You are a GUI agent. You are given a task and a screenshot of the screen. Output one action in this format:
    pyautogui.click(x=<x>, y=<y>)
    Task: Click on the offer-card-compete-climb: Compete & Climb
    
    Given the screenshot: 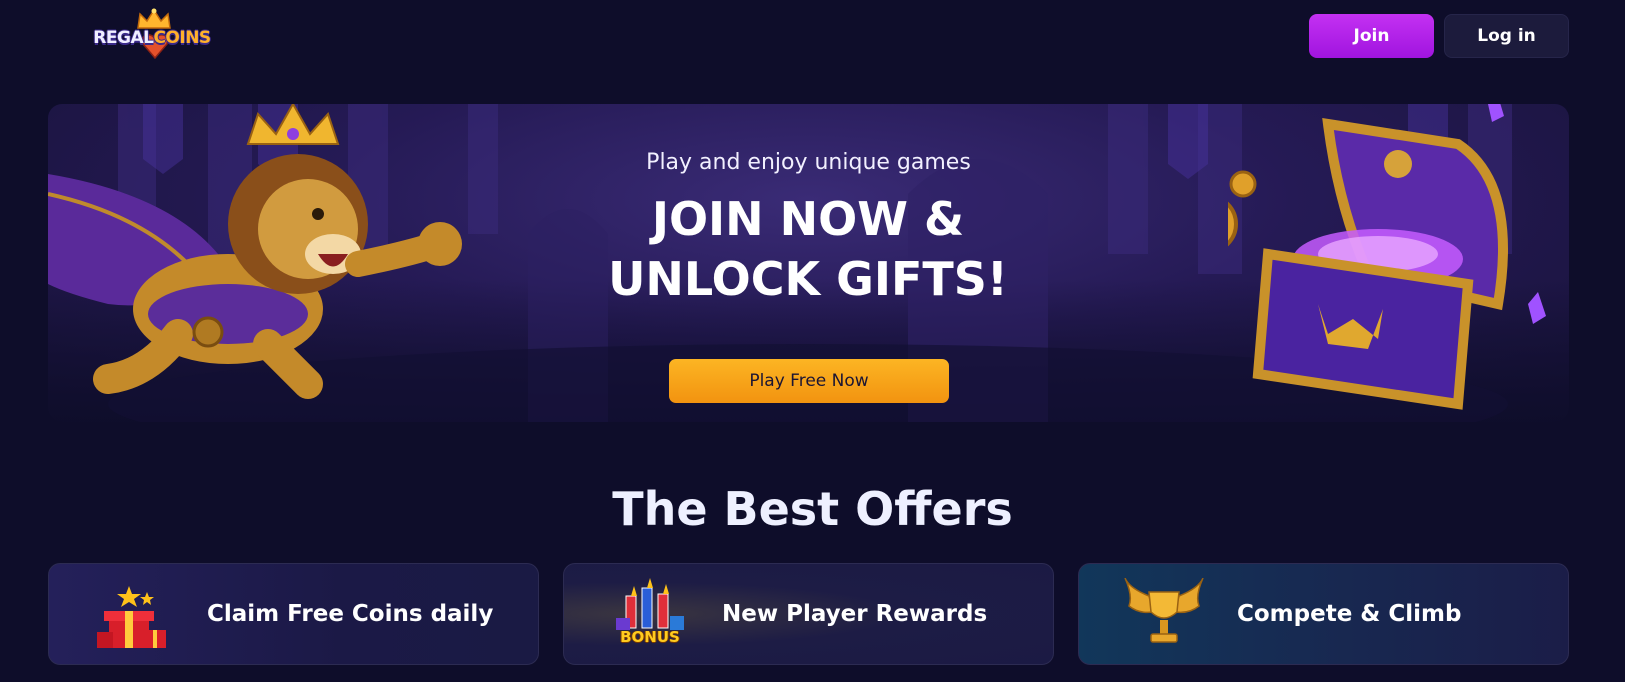 What is the action you would take?
    pyautogui.click(x=1323, y=614)
    